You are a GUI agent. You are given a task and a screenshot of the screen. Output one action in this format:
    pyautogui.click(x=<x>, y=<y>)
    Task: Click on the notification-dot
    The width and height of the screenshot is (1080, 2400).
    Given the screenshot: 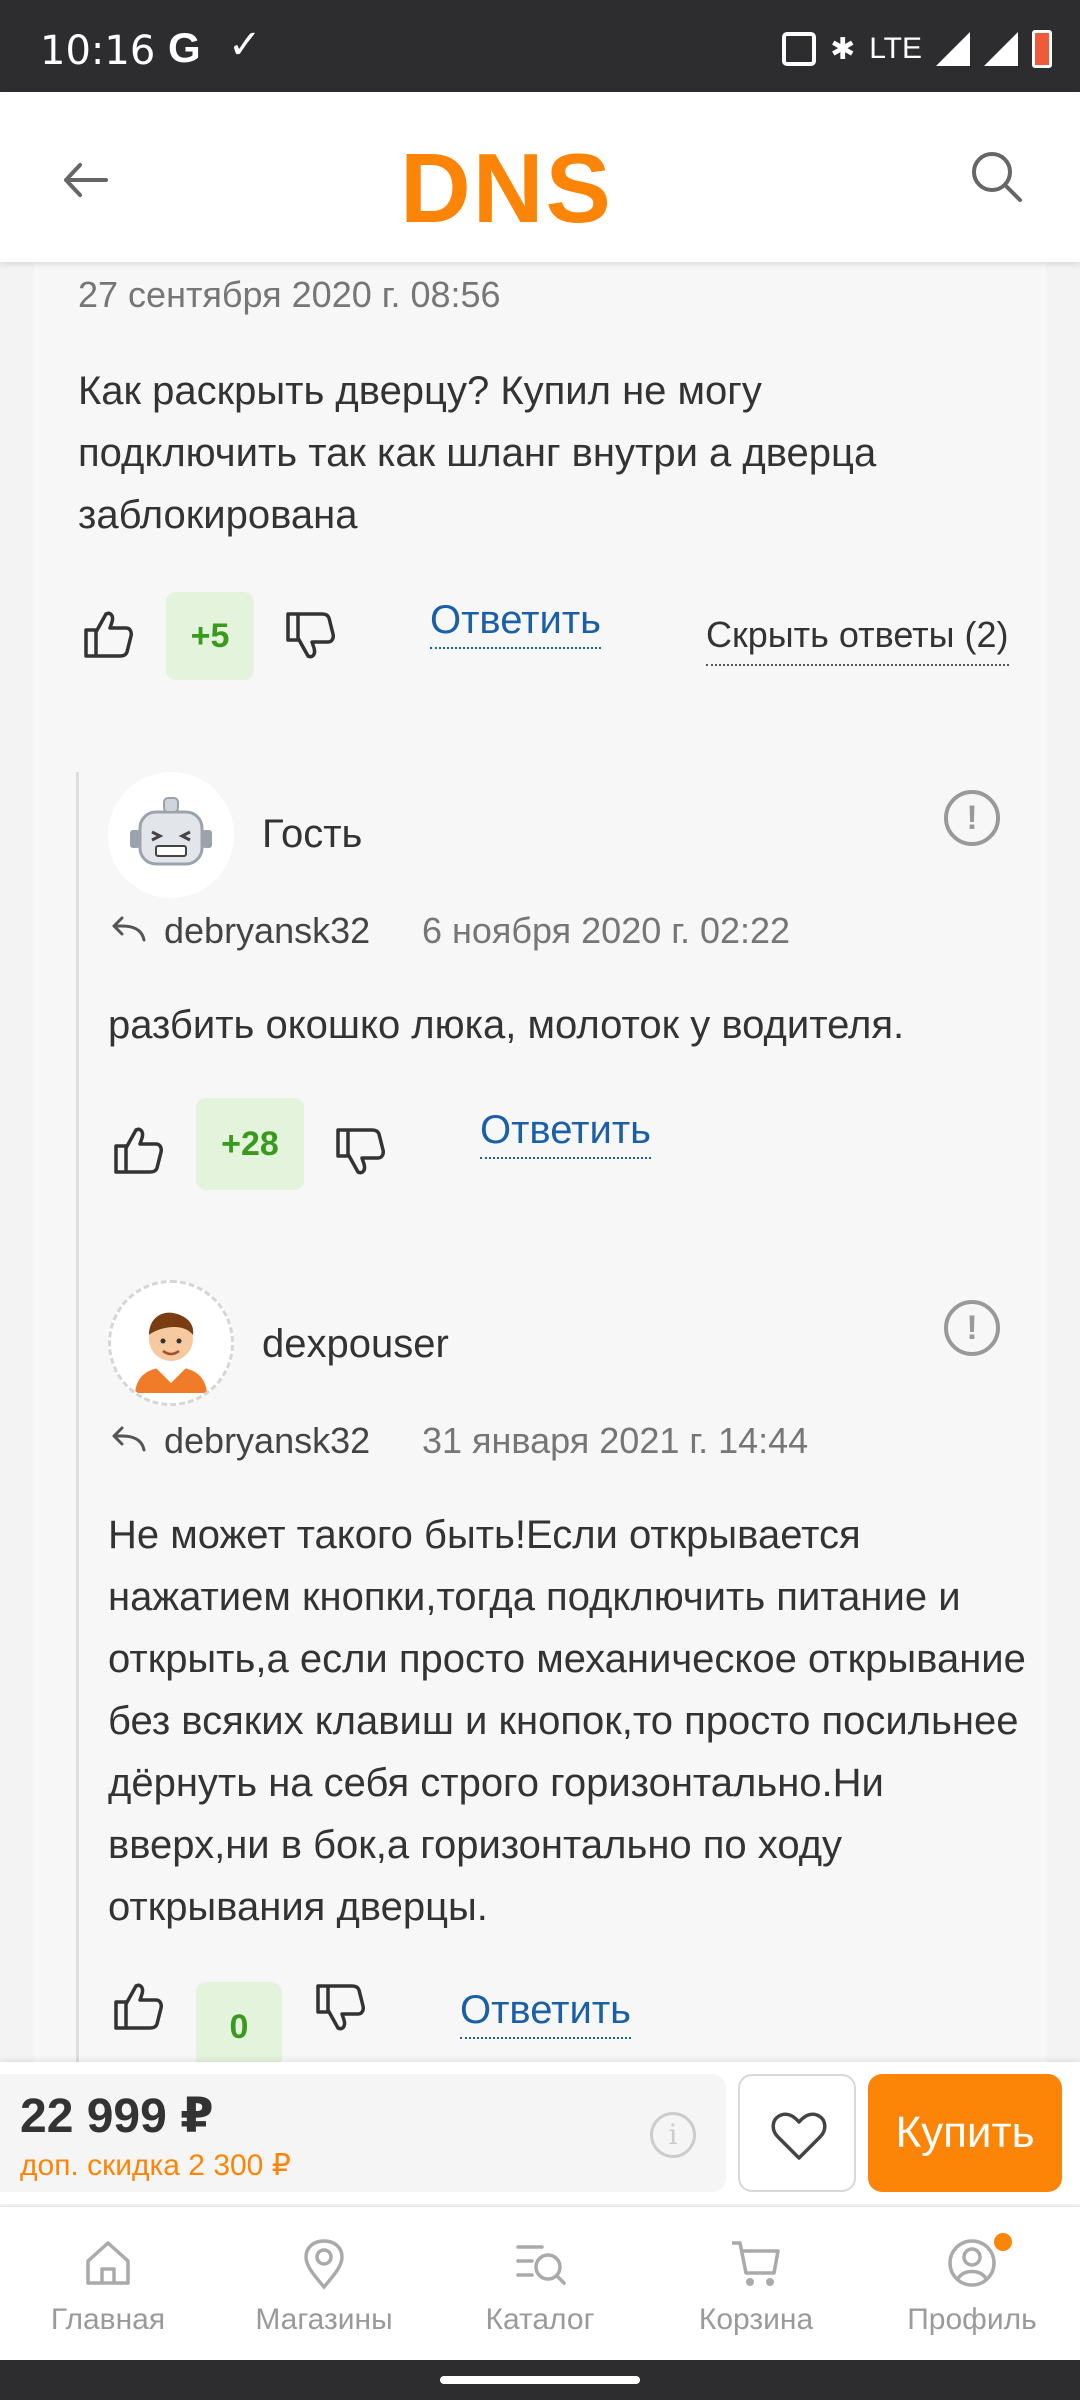 What is the action you would take?
    pyautogui.click(x=1003, y=2242)
    